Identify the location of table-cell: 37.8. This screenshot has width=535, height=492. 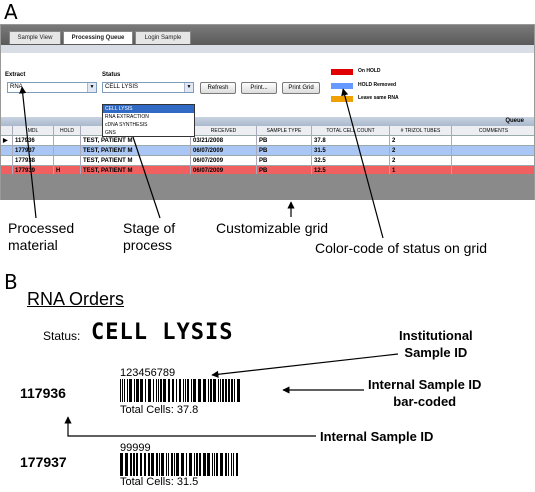
(351, 141).